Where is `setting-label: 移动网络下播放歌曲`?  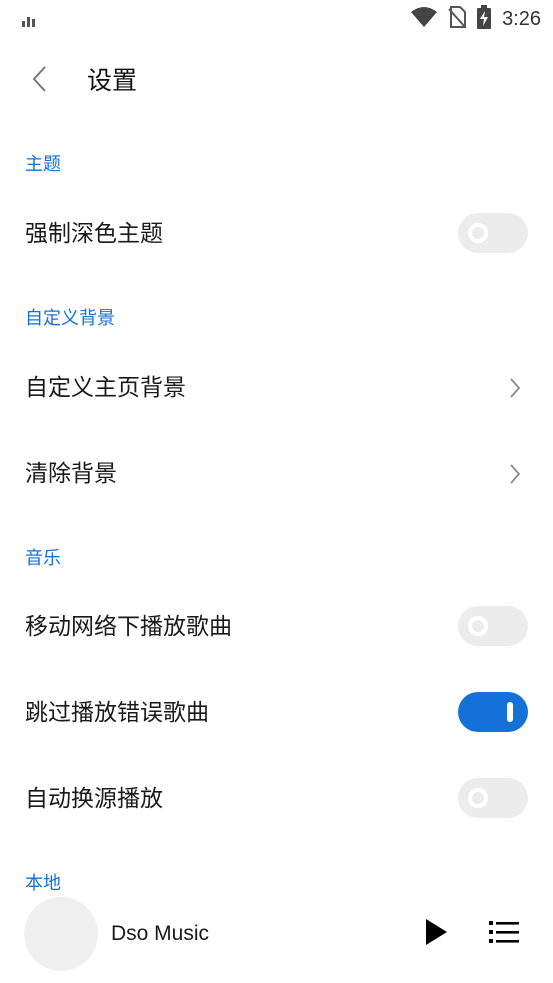
setting-label: 移动网络下播放歌曲 is located at coordinates (128, 627).